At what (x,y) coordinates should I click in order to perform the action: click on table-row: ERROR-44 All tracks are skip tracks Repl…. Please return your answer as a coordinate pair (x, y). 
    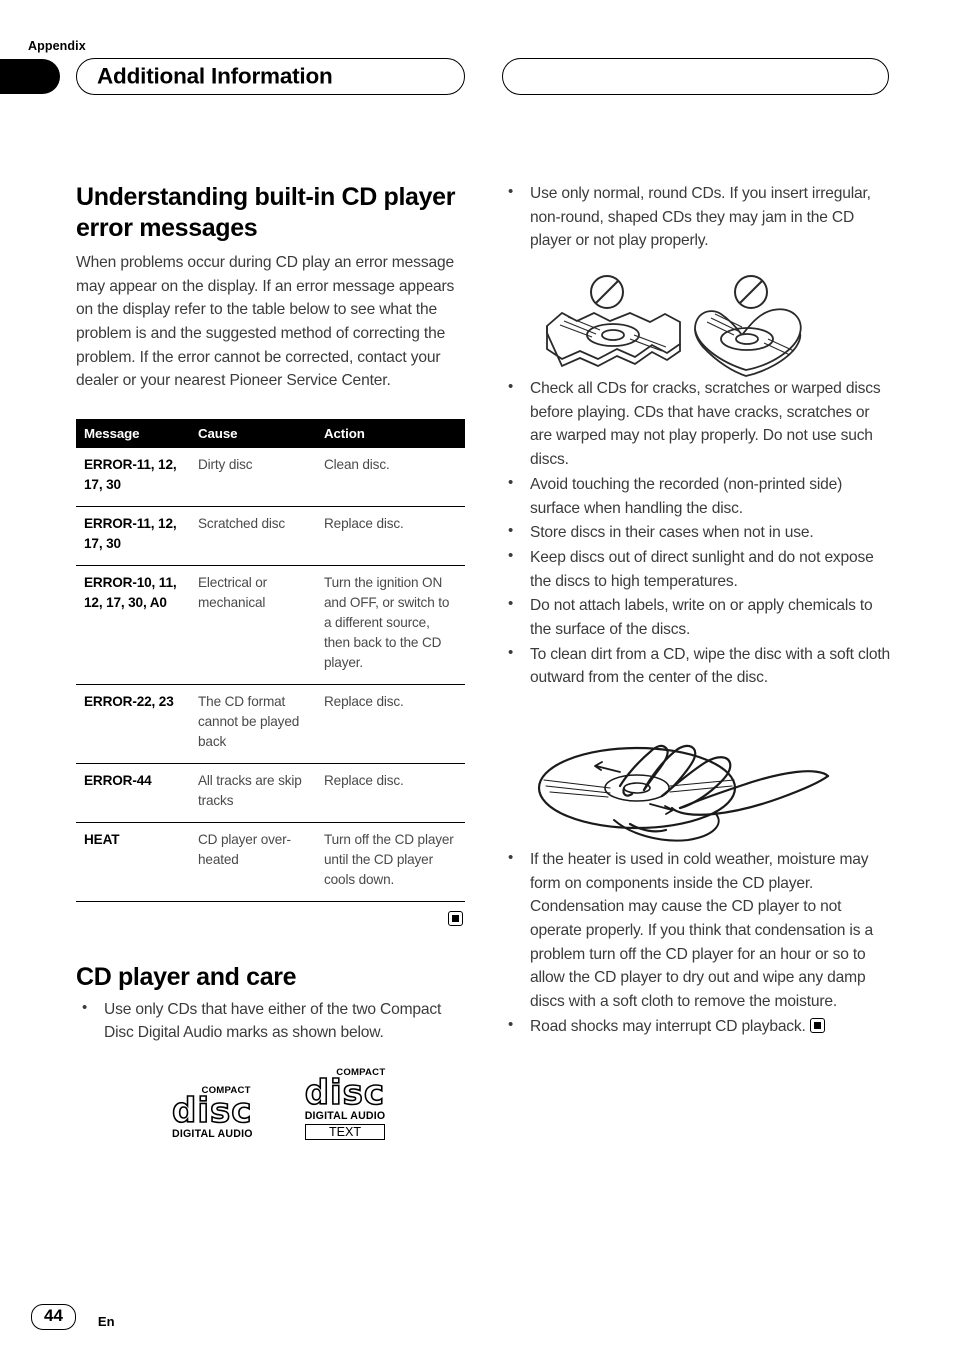
    Looking at the image, I should click on (270, 793).